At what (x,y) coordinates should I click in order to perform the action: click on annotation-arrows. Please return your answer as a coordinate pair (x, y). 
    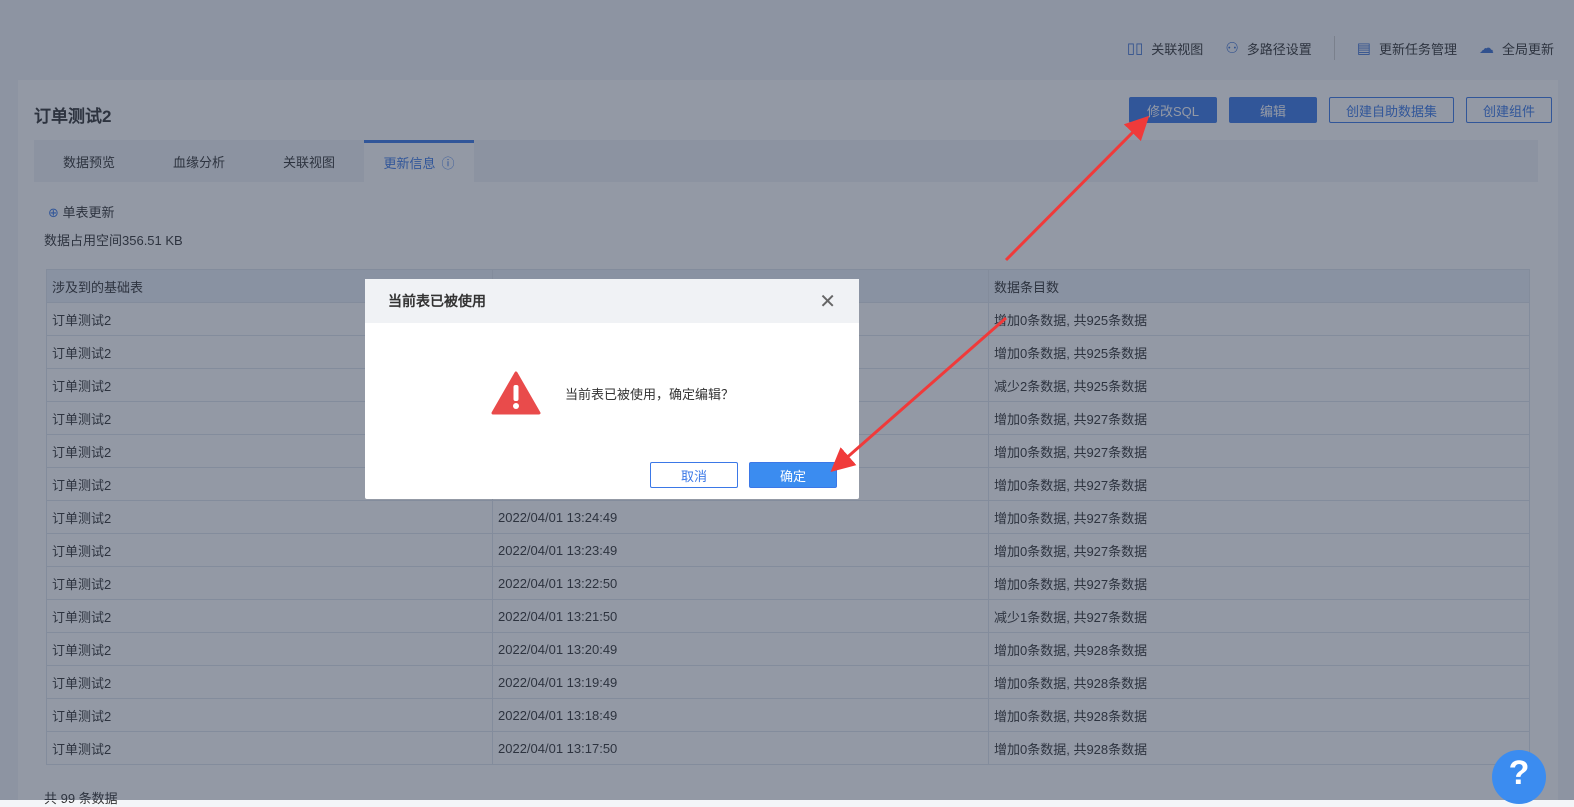
    Looking at the image, I should click on (990, 293).